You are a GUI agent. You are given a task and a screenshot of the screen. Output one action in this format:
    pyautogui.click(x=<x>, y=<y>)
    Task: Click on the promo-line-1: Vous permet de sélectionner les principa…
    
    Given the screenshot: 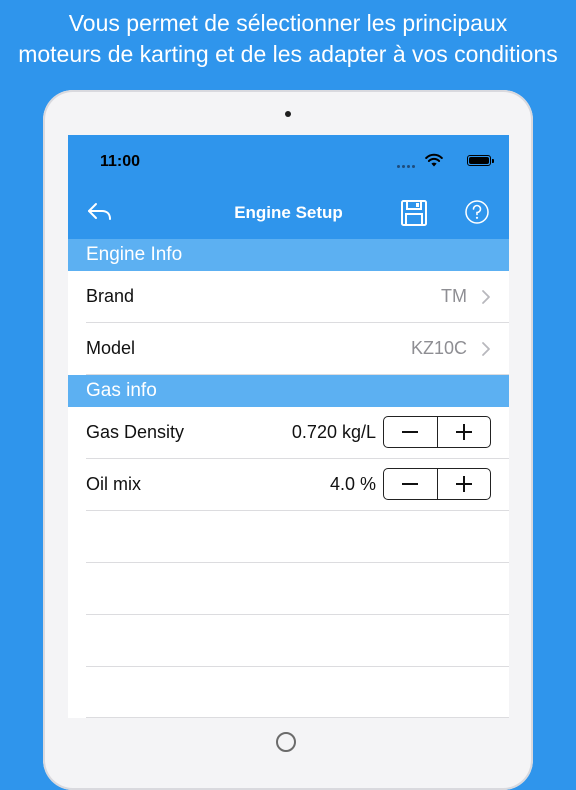 What is the action you would take?
    pyautogui.click(x=288, y=23)
    